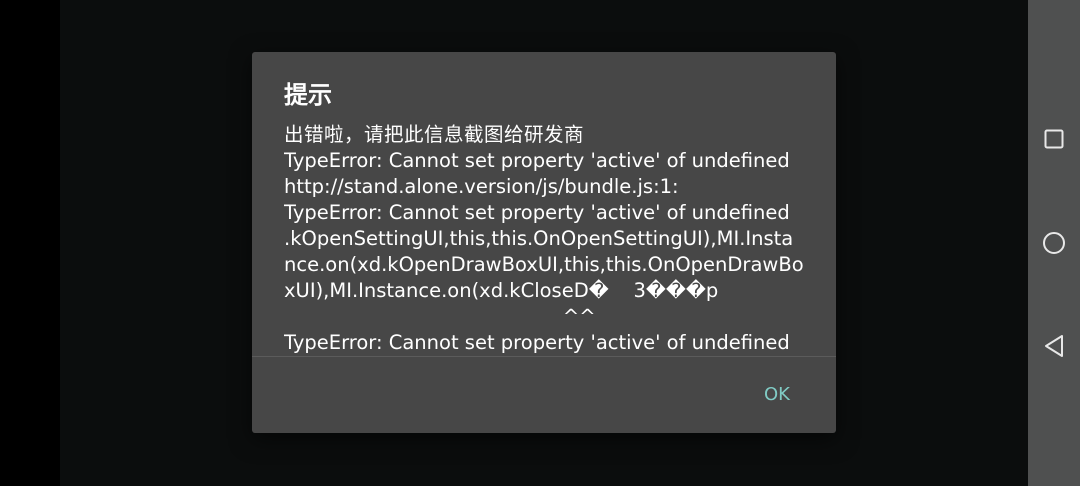 Image resolution: width=1080 pixels, height=486 pixels. I want to click on home-button, so click(1054, 243).